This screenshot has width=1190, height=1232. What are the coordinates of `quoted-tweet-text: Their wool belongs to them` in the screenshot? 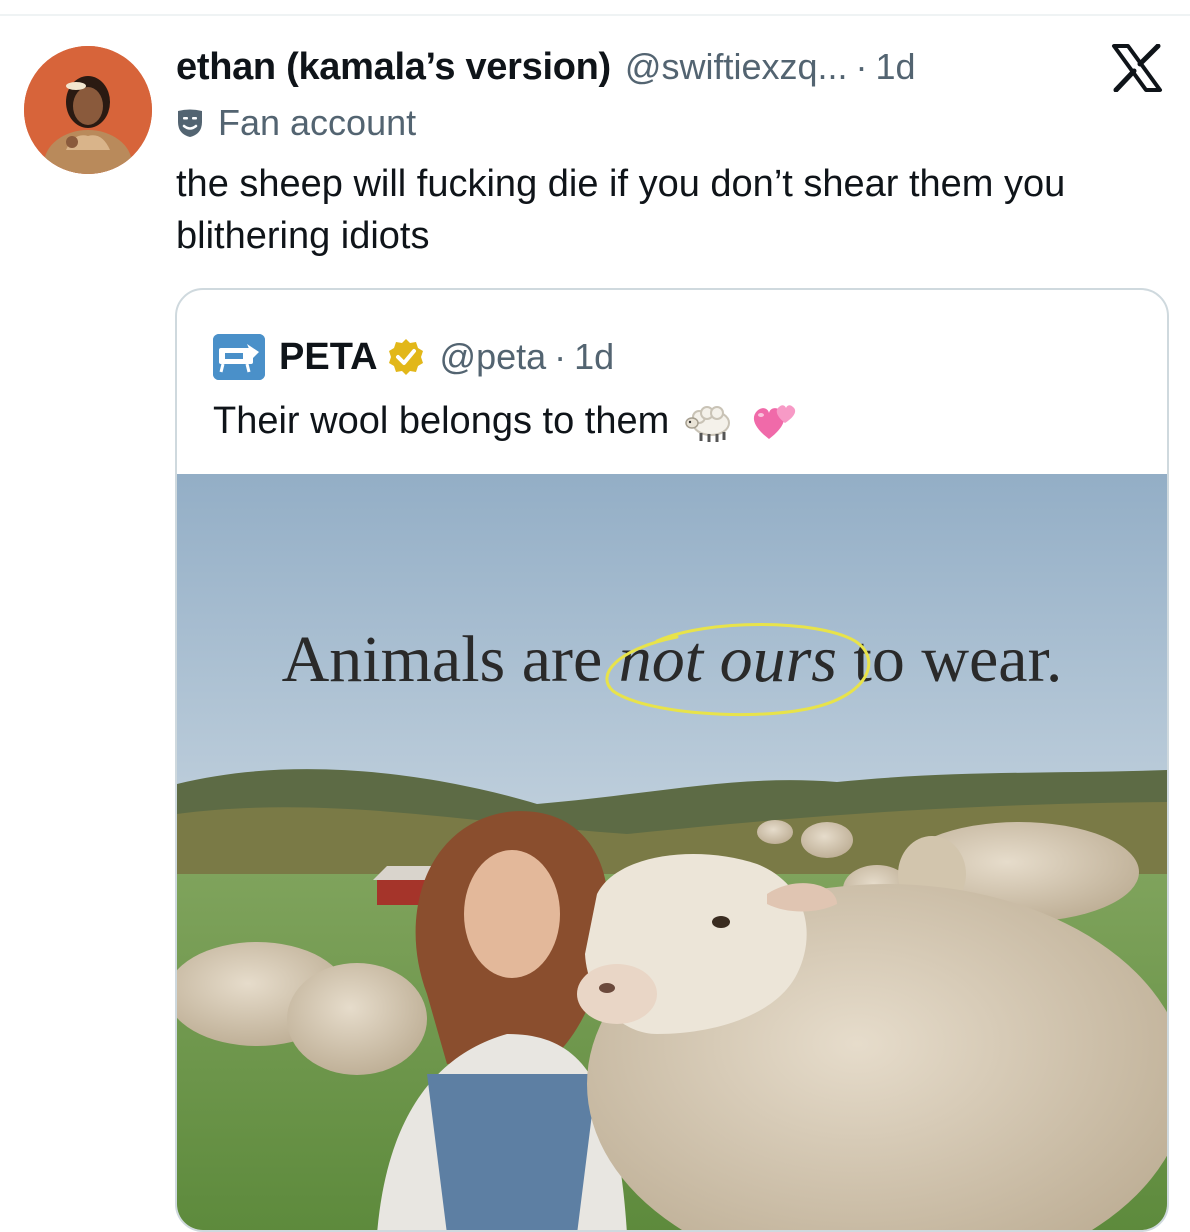 It's located at (441, 420).